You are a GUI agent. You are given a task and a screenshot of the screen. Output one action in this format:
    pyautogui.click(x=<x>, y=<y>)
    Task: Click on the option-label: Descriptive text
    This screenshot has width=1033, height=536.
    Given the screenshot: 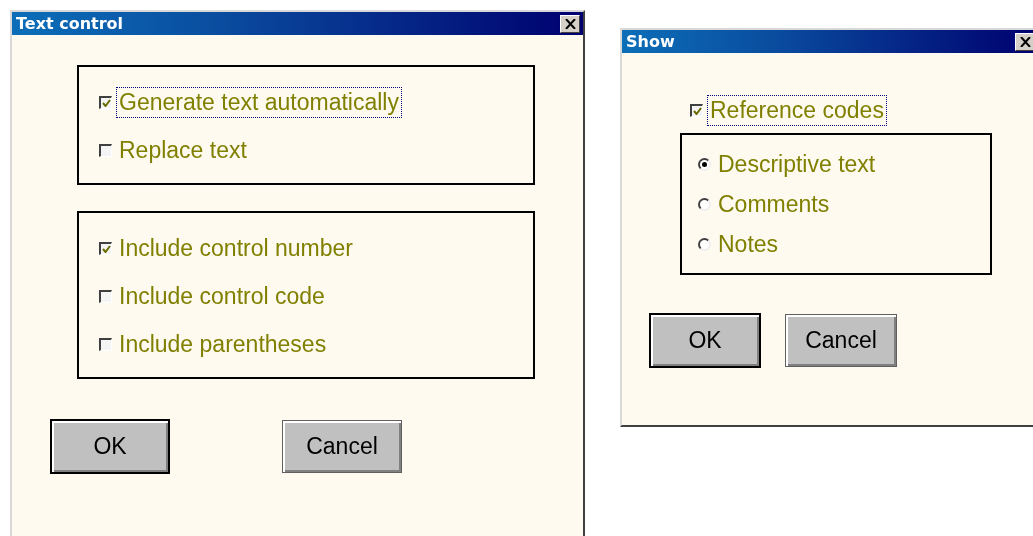 What is the action you would take?
    pyautogui.click(x=797, y=164)
    